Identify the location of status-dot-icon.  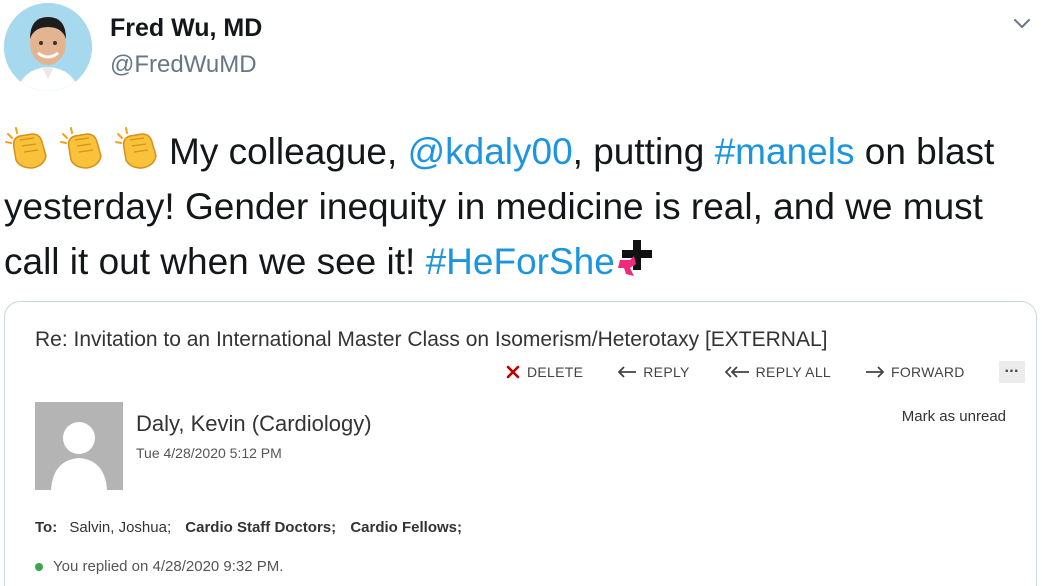
(39, 566).